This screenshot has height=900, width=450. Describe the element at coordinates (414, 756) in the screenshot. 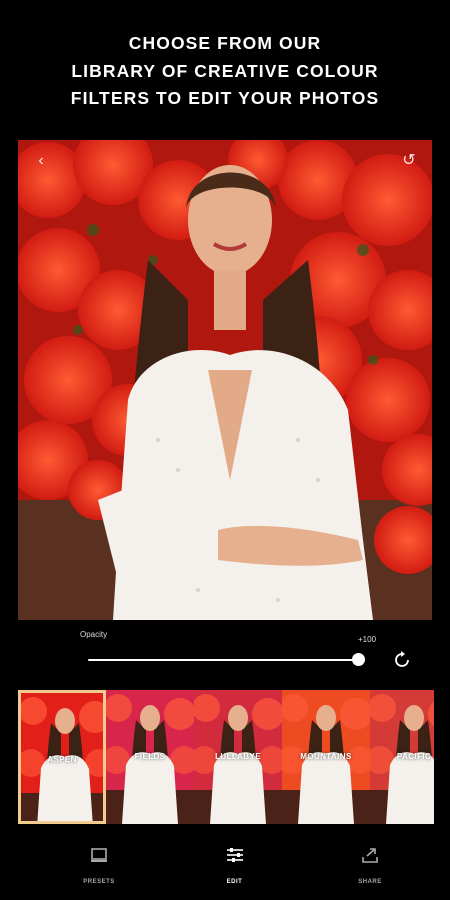

I see `filter-name: PACIFIC` at that location.